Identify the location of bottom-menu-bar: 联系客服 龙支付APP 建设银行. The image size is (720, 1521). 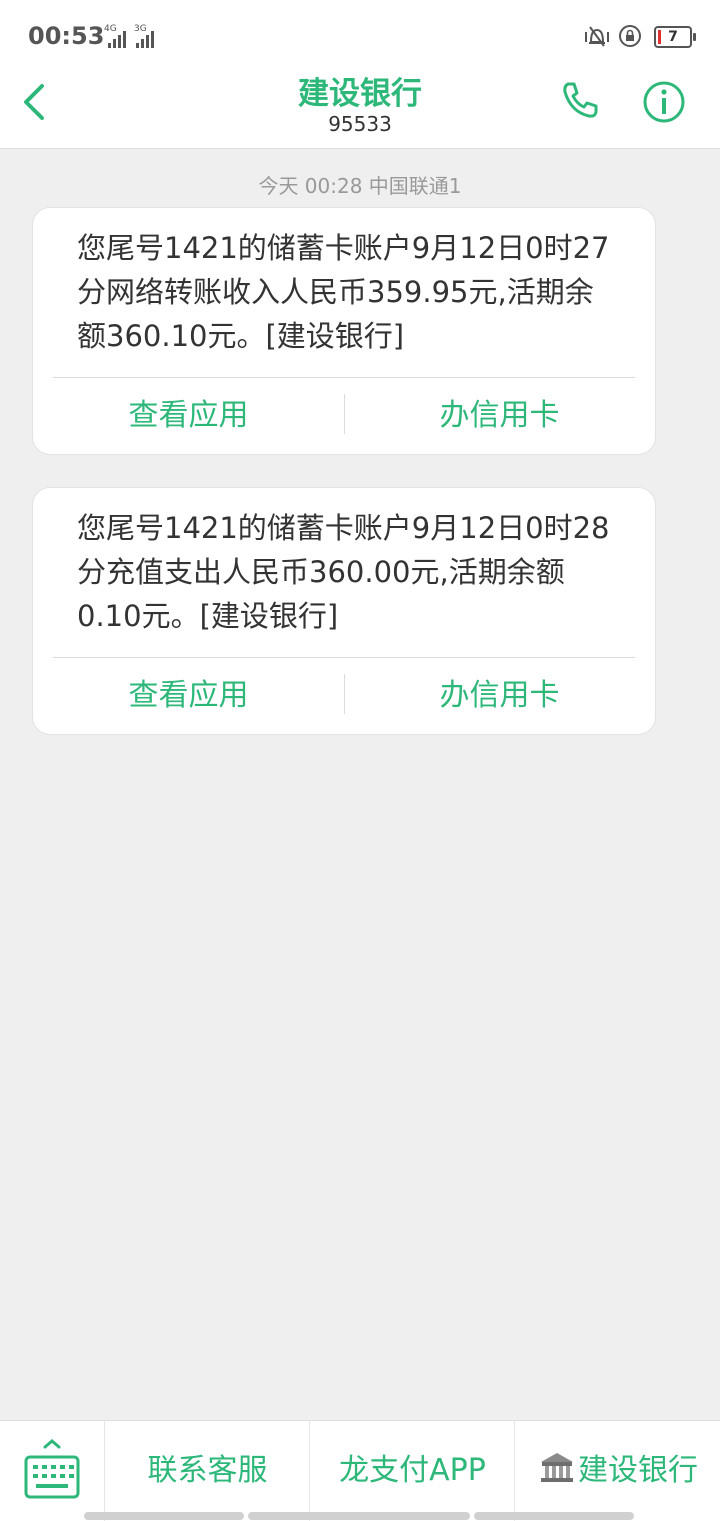
(360, 1470).